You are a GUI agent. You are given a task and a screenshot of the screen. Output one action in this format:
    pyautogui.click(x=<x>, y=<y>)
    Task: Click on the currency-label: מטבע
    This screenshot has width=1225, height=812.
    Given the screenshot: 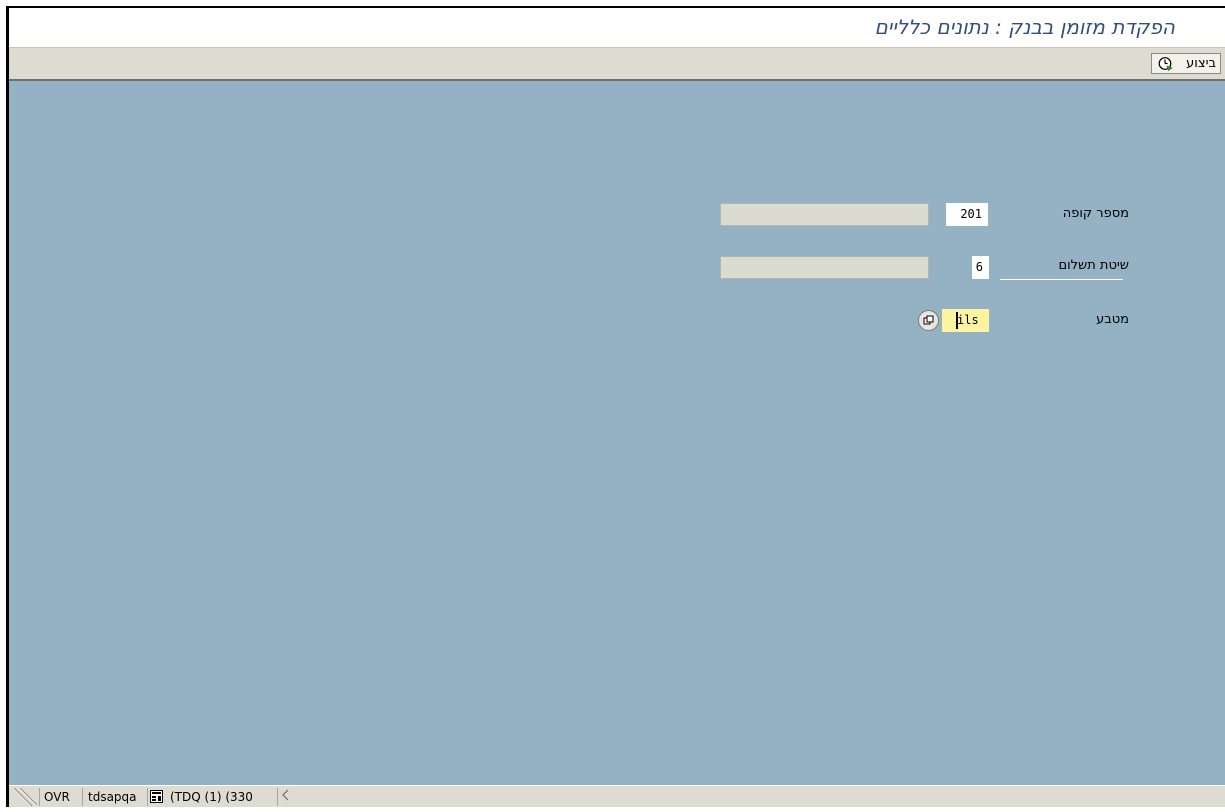 What is the action you would take?
    pyautogui.click(x=1112, y=319)
    